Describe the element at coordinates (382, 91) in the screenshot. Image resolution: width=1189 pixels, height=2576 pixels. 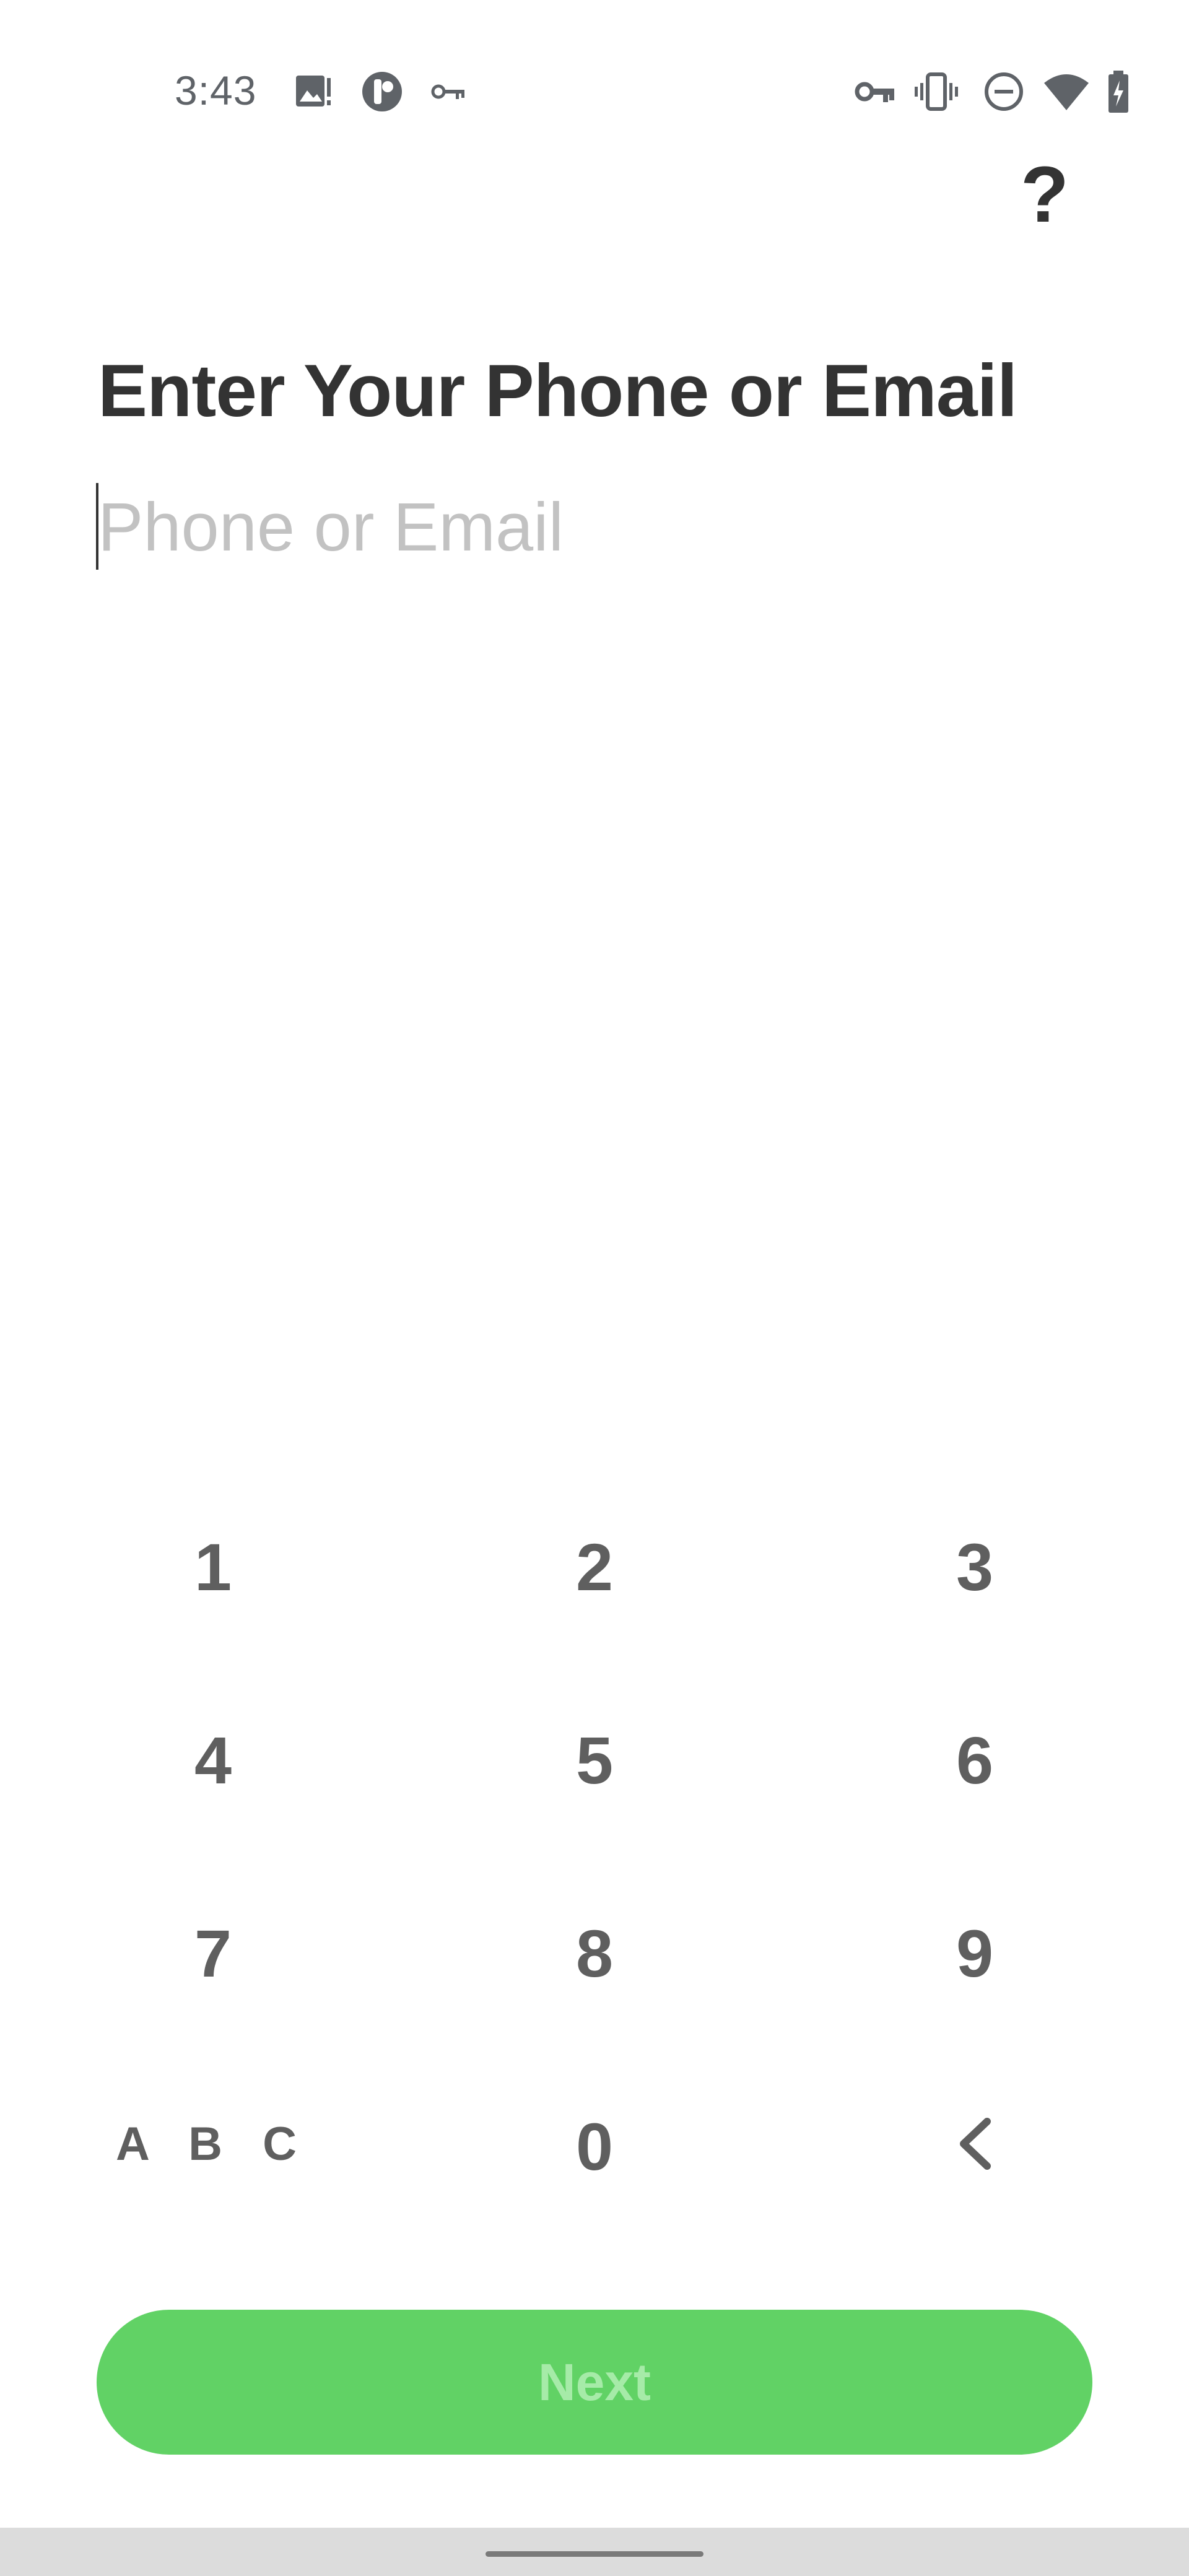
I see `app-icon` at that location.